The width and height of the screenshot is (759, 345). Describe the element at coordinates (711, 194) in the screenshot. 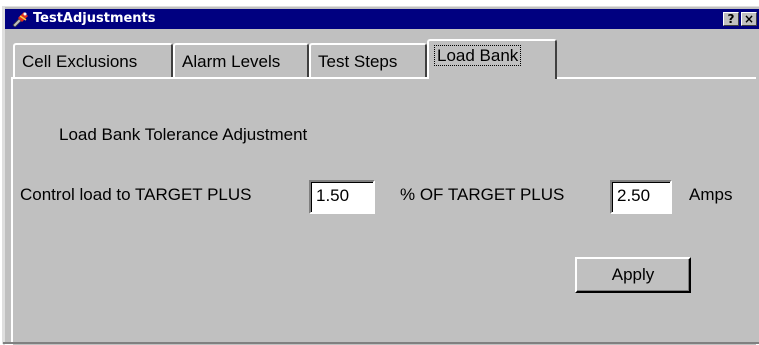

I see `amps-label: Amps` at that location.